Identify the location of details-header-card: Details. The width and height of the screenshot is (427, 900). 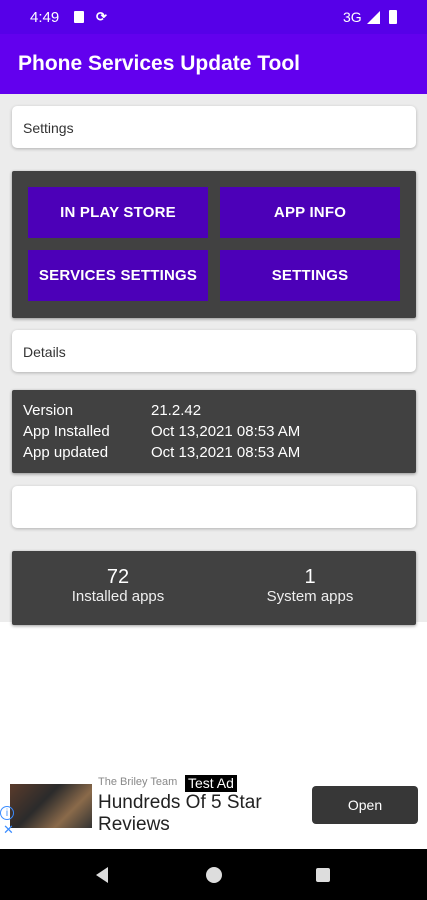
(214, 351).